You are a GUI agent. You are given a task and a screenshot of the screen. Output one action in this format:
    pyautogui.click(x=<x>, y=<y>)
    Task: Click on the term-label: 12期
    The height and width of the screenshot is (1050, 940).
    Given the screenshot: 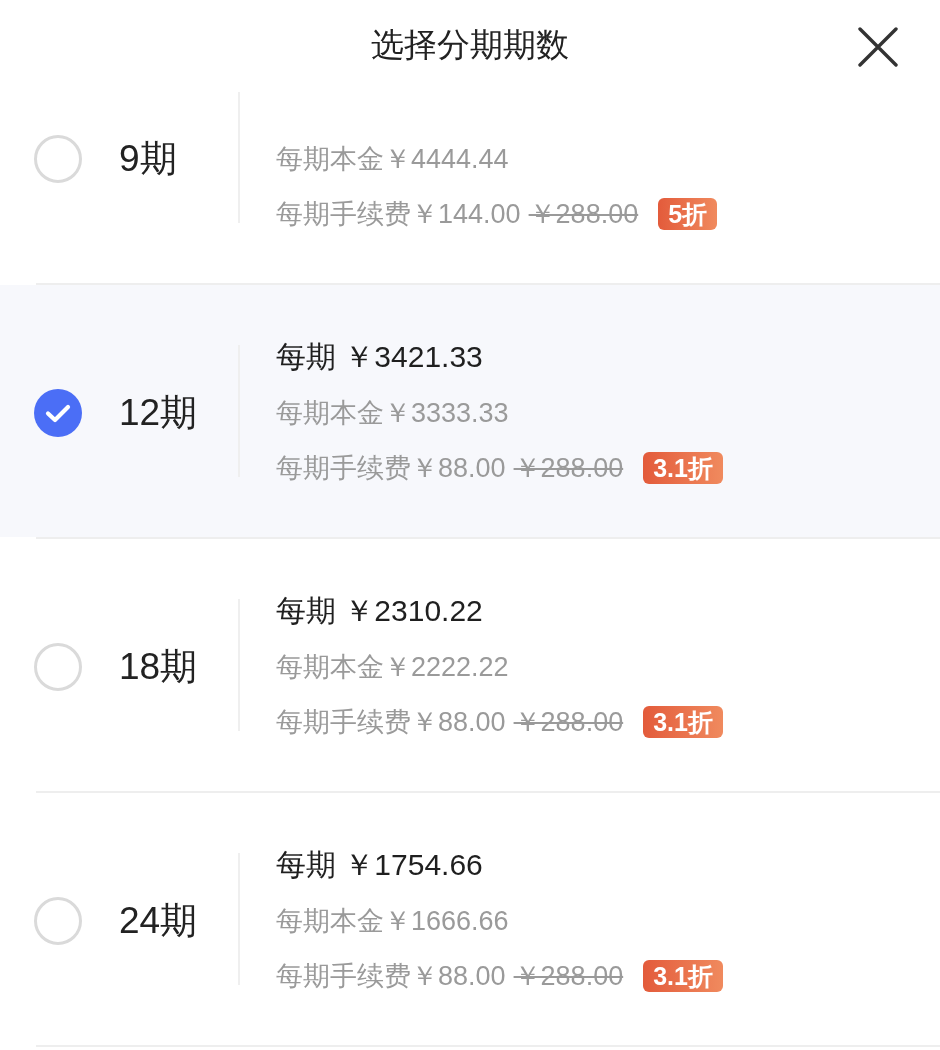 What is the action you would take?
    pyautogui.click(x=159, y=412)
    